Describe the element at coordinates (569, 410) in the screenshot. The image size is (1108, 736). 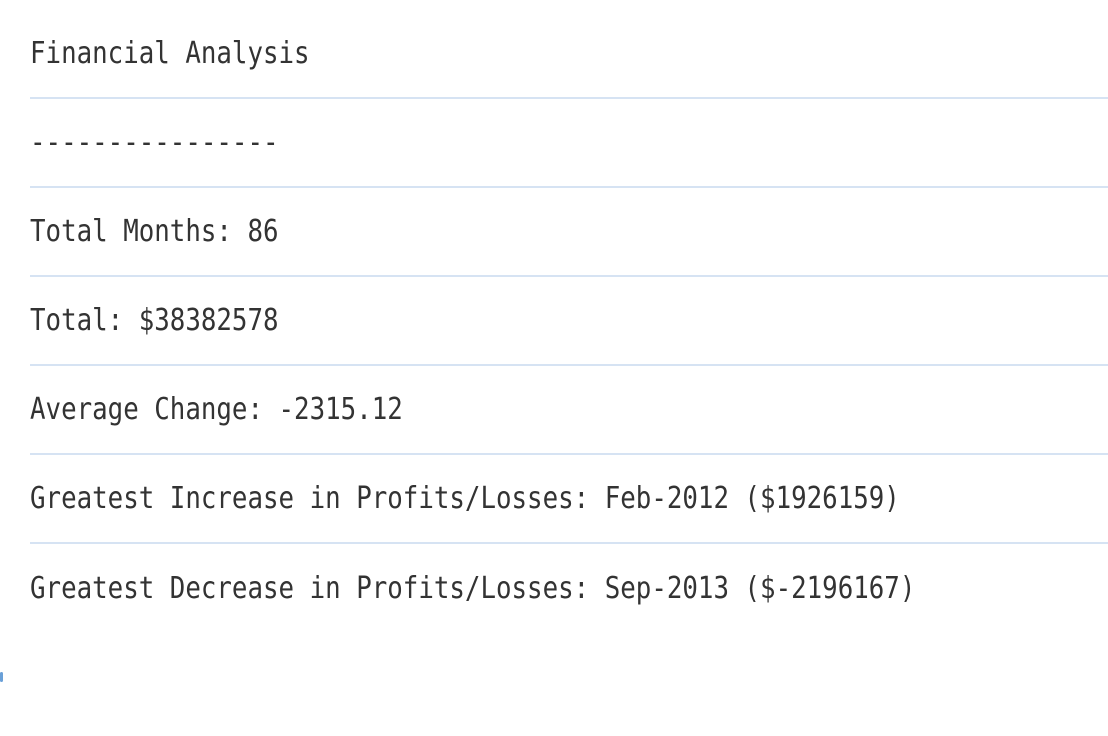
I see `average-change-line: Average Change: -2315.12` at that location.